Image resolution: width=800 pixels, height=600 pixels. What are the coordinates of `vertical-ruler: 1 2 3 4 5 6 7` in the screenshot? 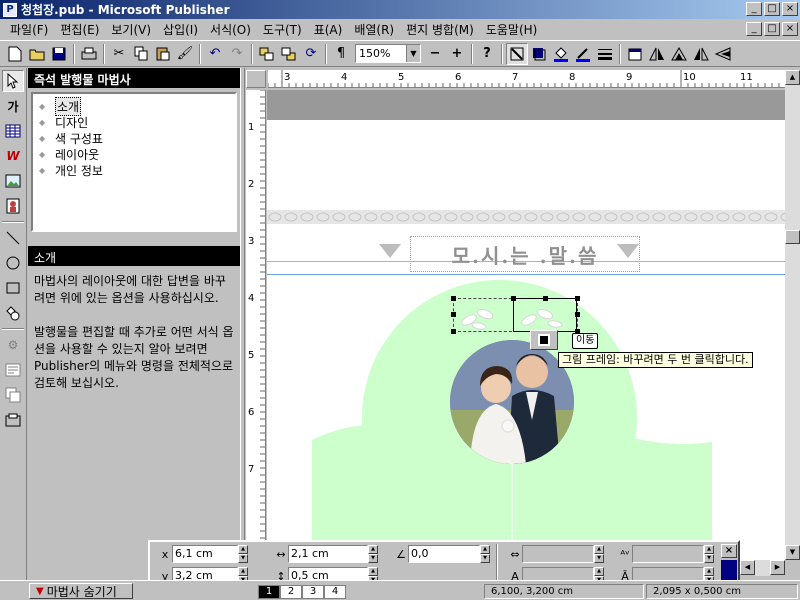 It's located at (256, 315).